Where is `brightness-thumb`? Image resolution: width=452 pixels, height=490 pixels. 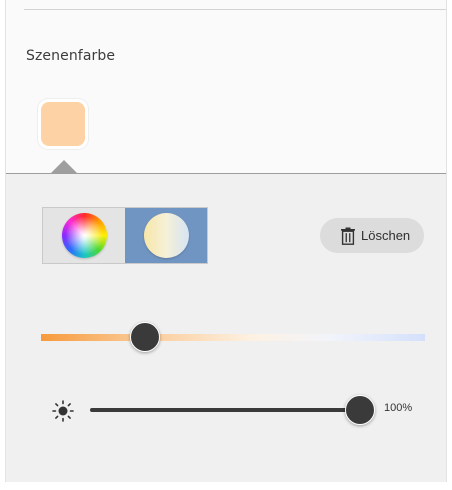 brightness-thumb is located at coordinates (360, 410).